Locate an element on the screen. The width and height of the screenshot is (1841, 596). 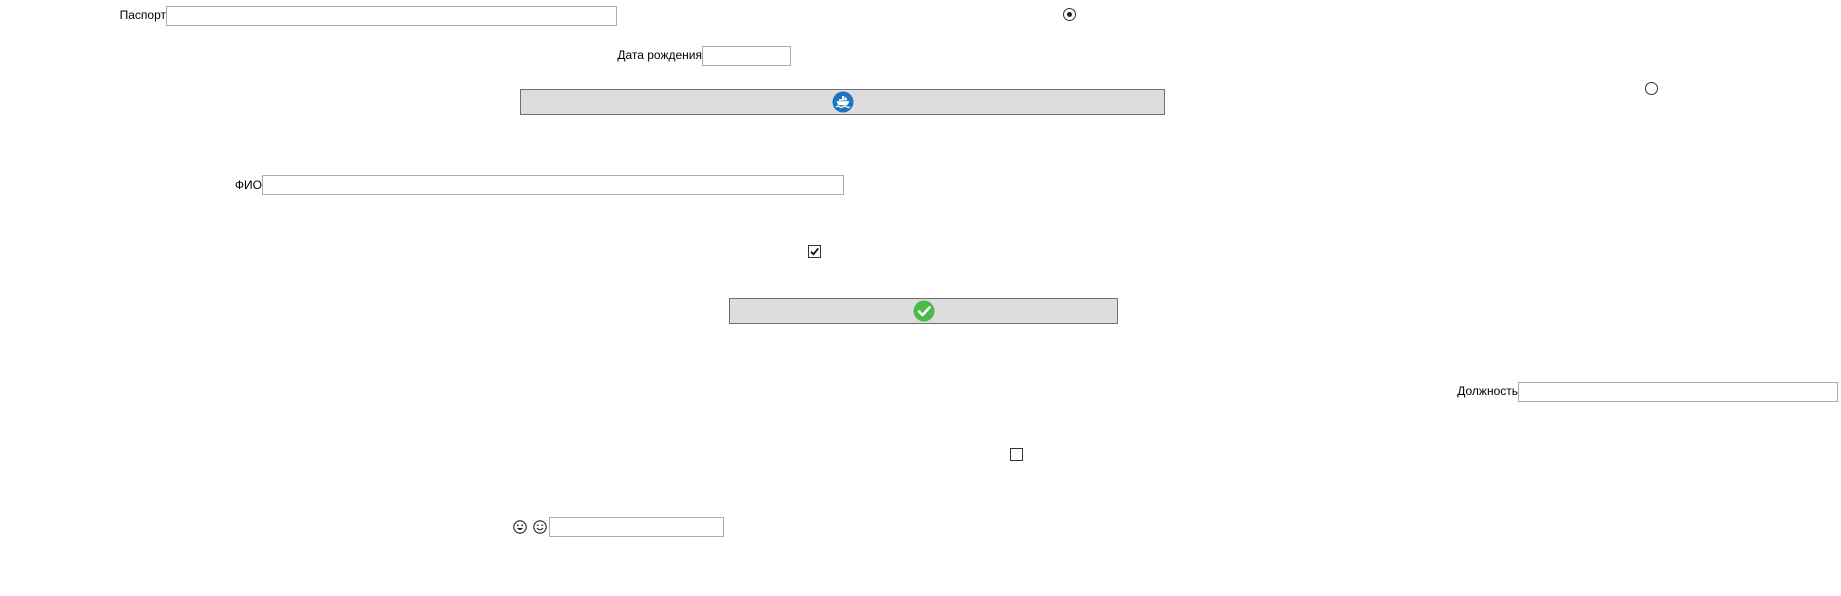
position-input is located at coordinates (1678, 392).